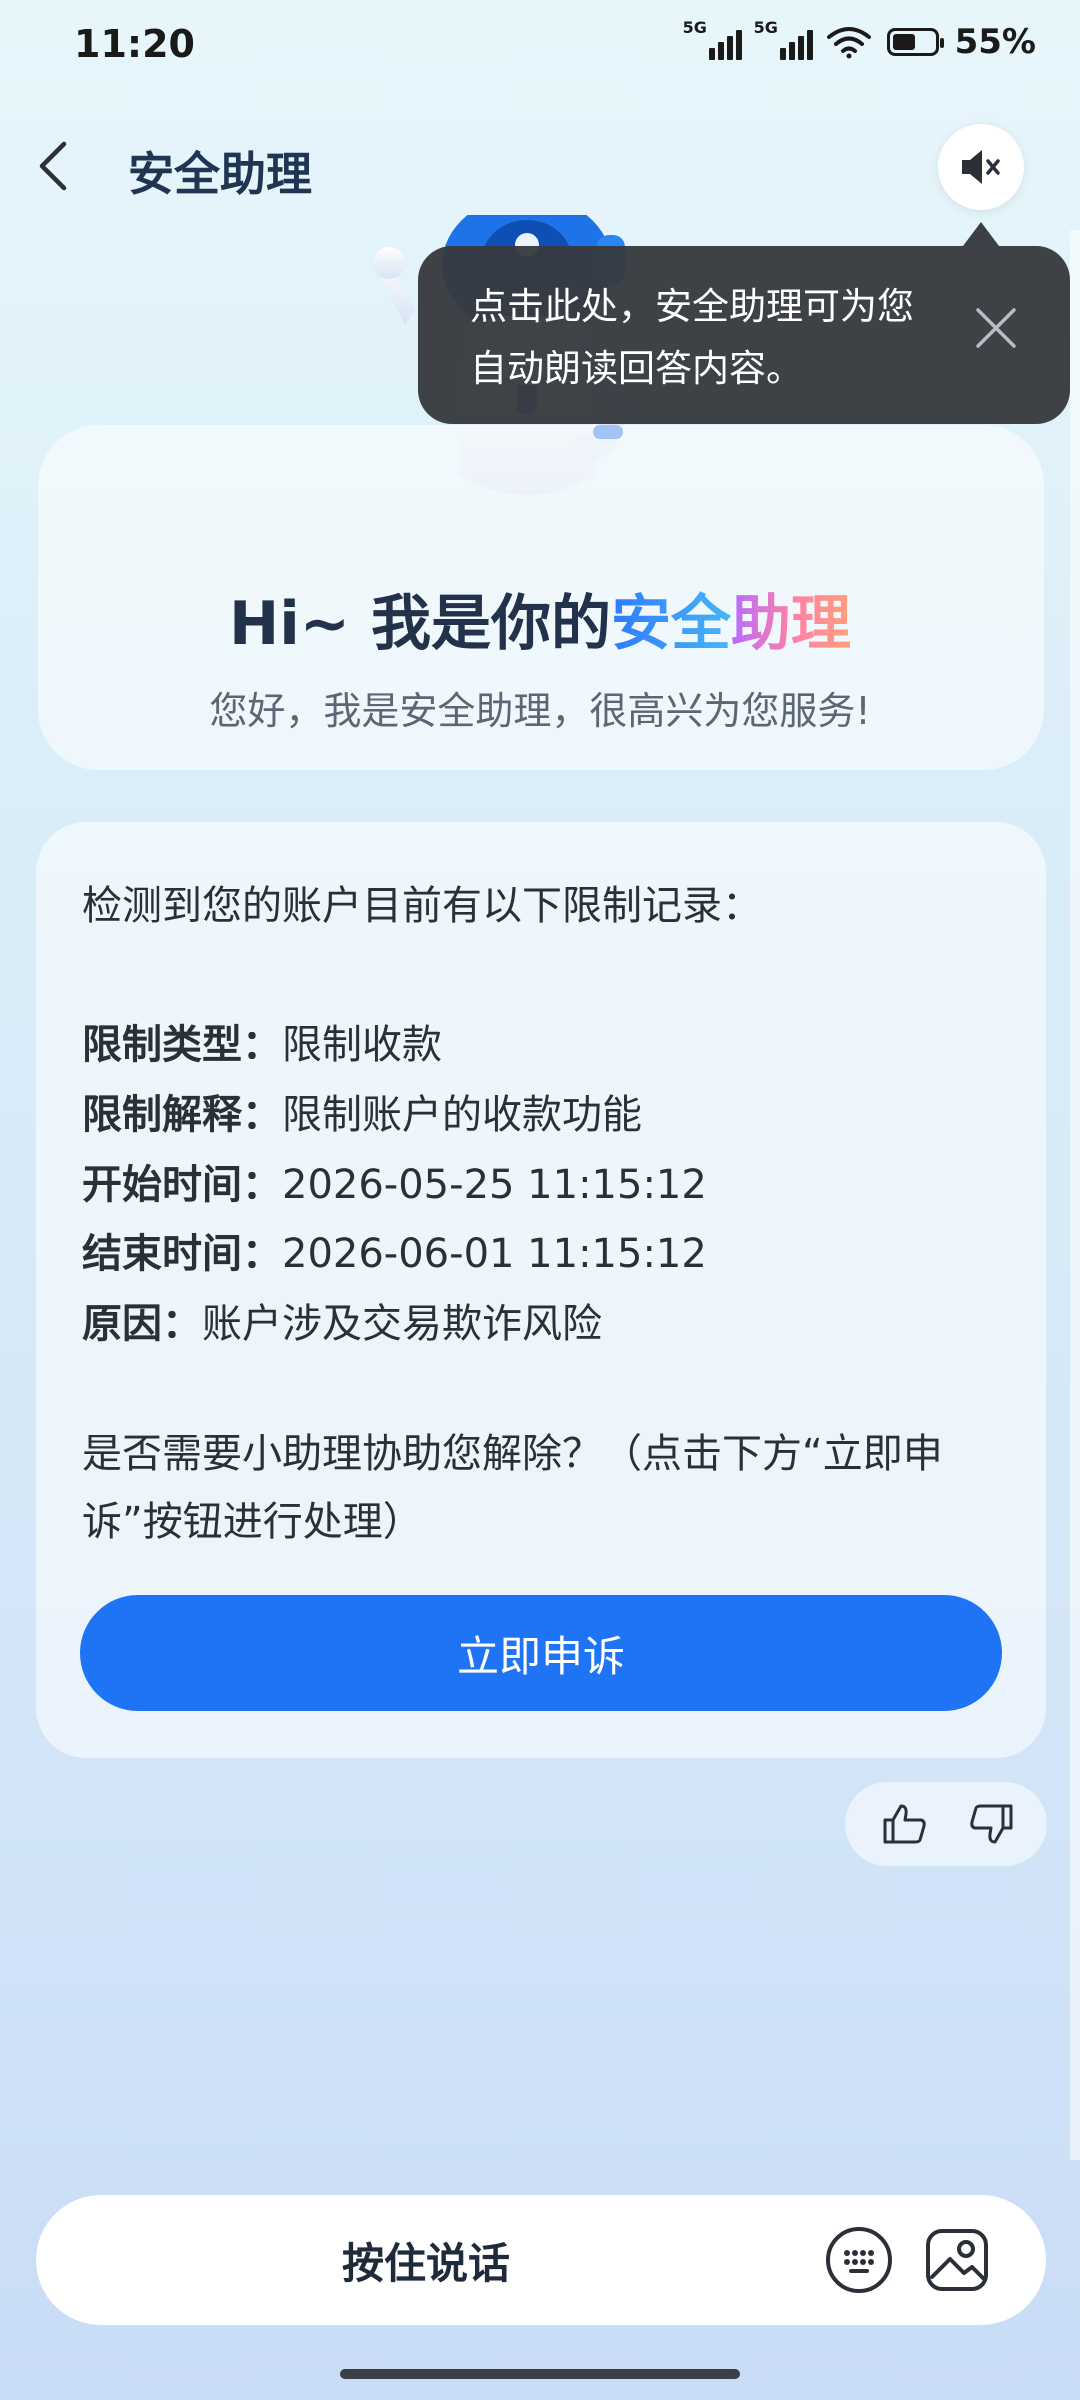 This screenshot has width=1080, height=2400. I want to click on home-indicator, so click(540, 2374).